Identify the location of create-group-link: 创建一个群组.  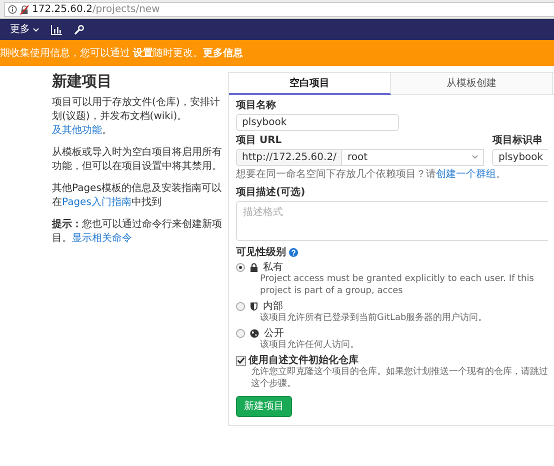
(466, 174).